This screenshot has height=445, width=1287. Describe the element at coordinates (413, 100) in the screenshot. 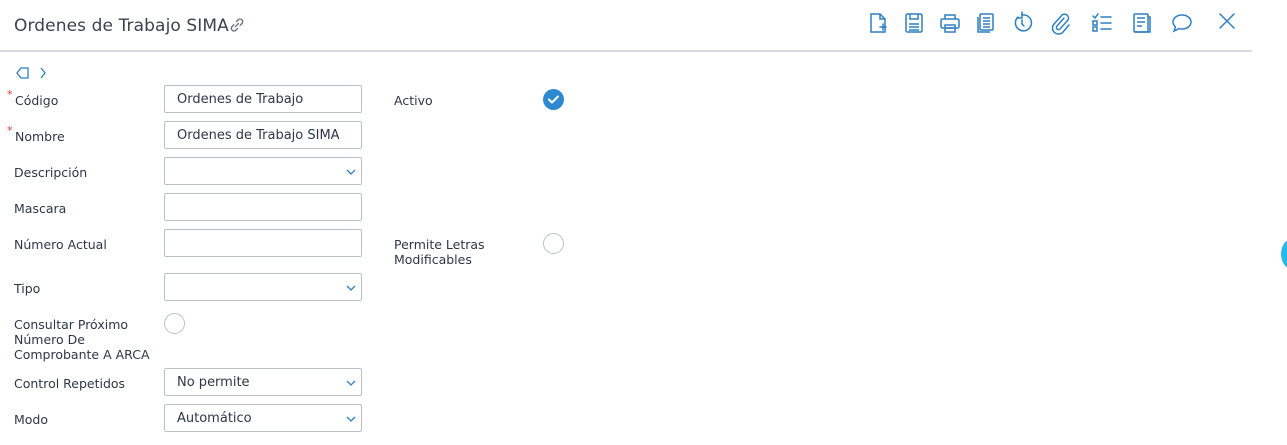

I see `activo-label: Activo` at that location.